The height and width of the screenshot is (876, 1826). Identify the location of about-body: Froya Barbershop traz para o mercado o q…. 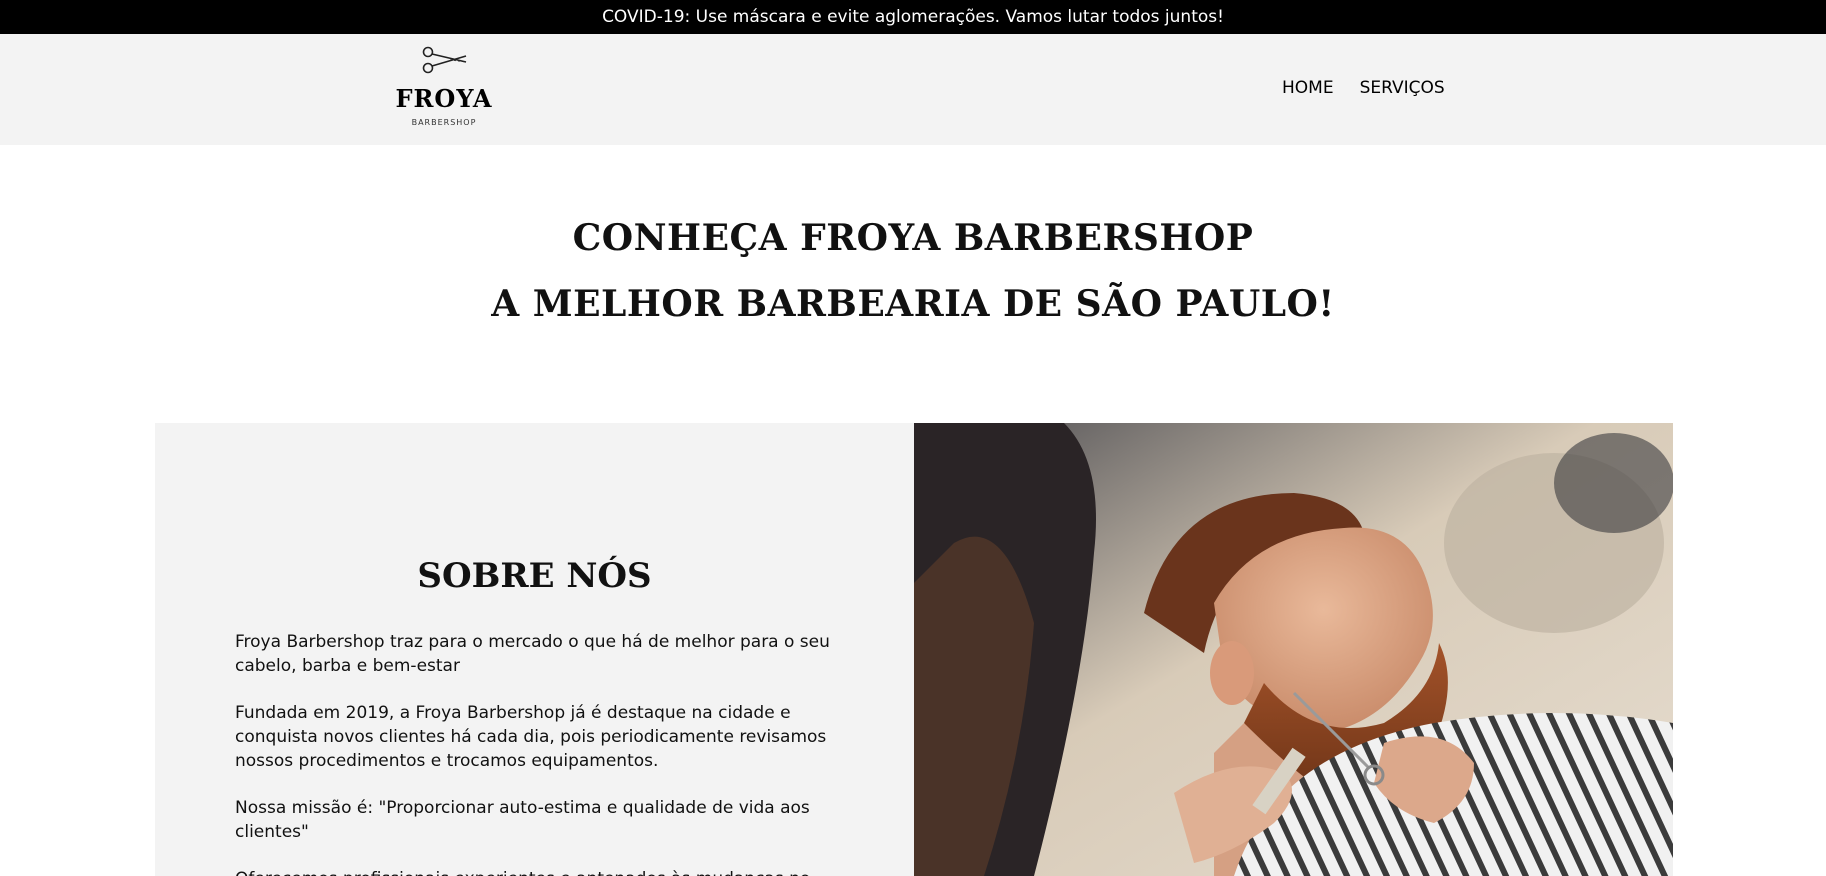
(540, 753).